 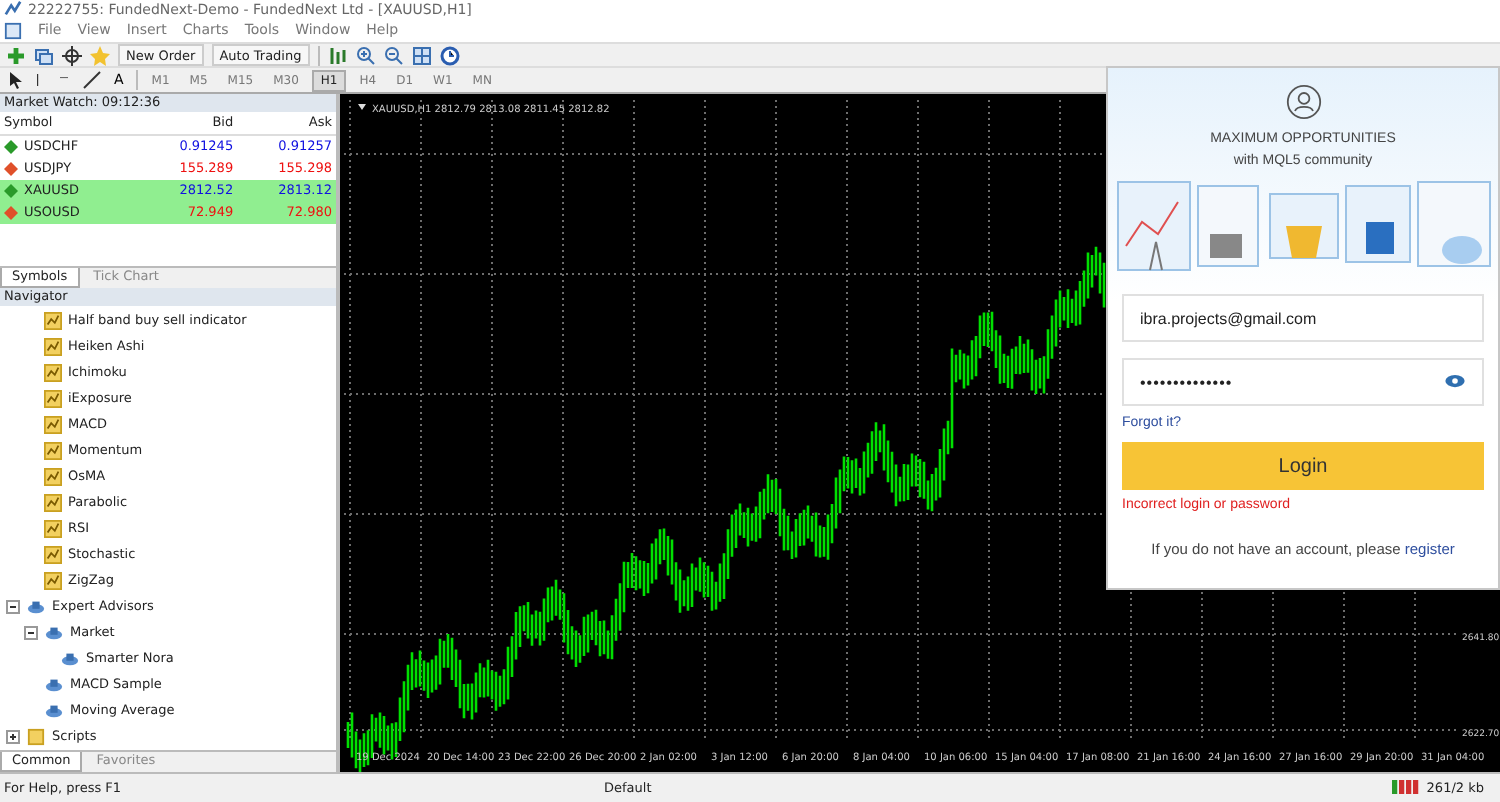 What do you see at coordinates (100, 55) in the screenshot?
I see `star-icon` at bounding box center [100, 55].